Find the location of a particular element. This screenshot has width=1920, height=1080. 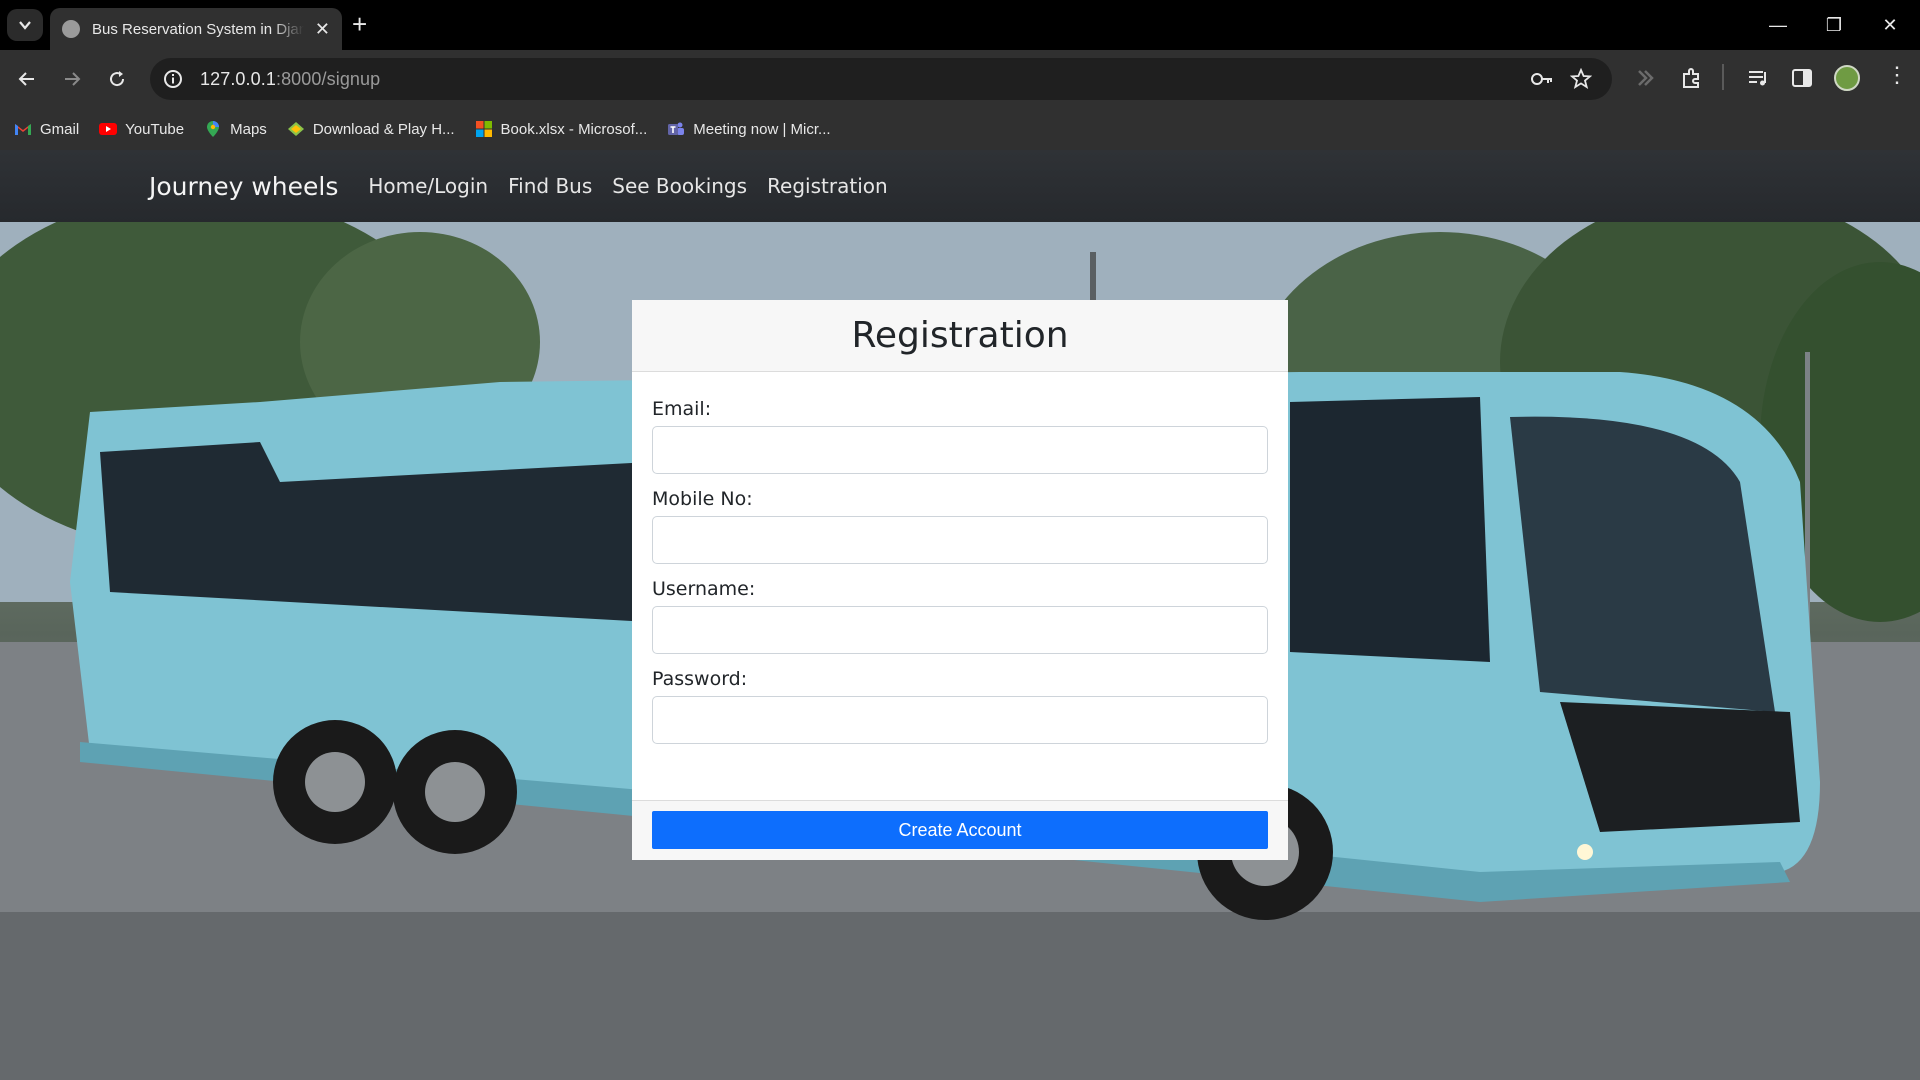

mobile-field-group: Mobile No: is located at coordinates (960, 526).